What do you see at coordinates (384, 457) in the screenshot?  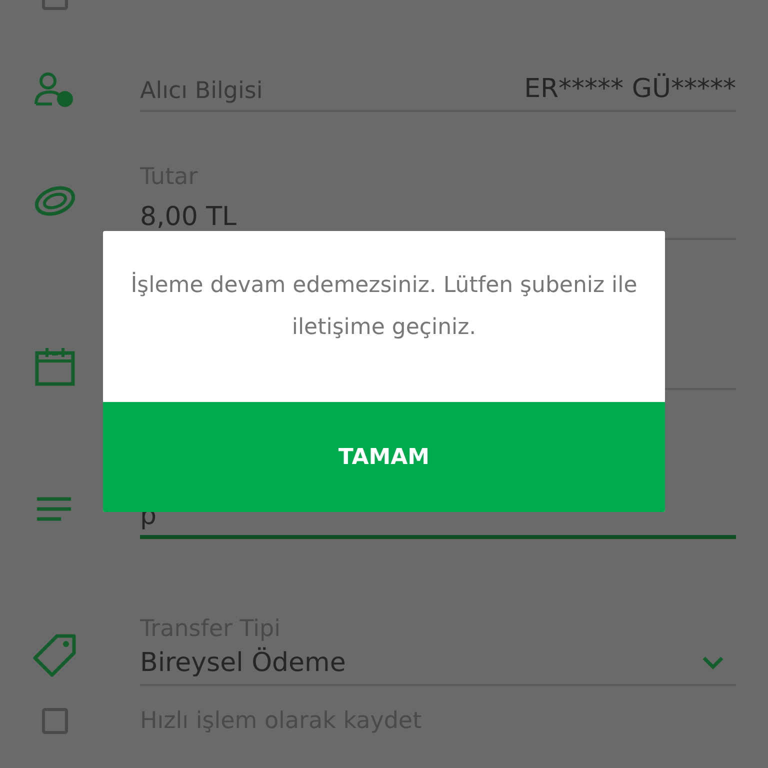 I see `ok-button: TAMAM` at bounding box center [384, 457].